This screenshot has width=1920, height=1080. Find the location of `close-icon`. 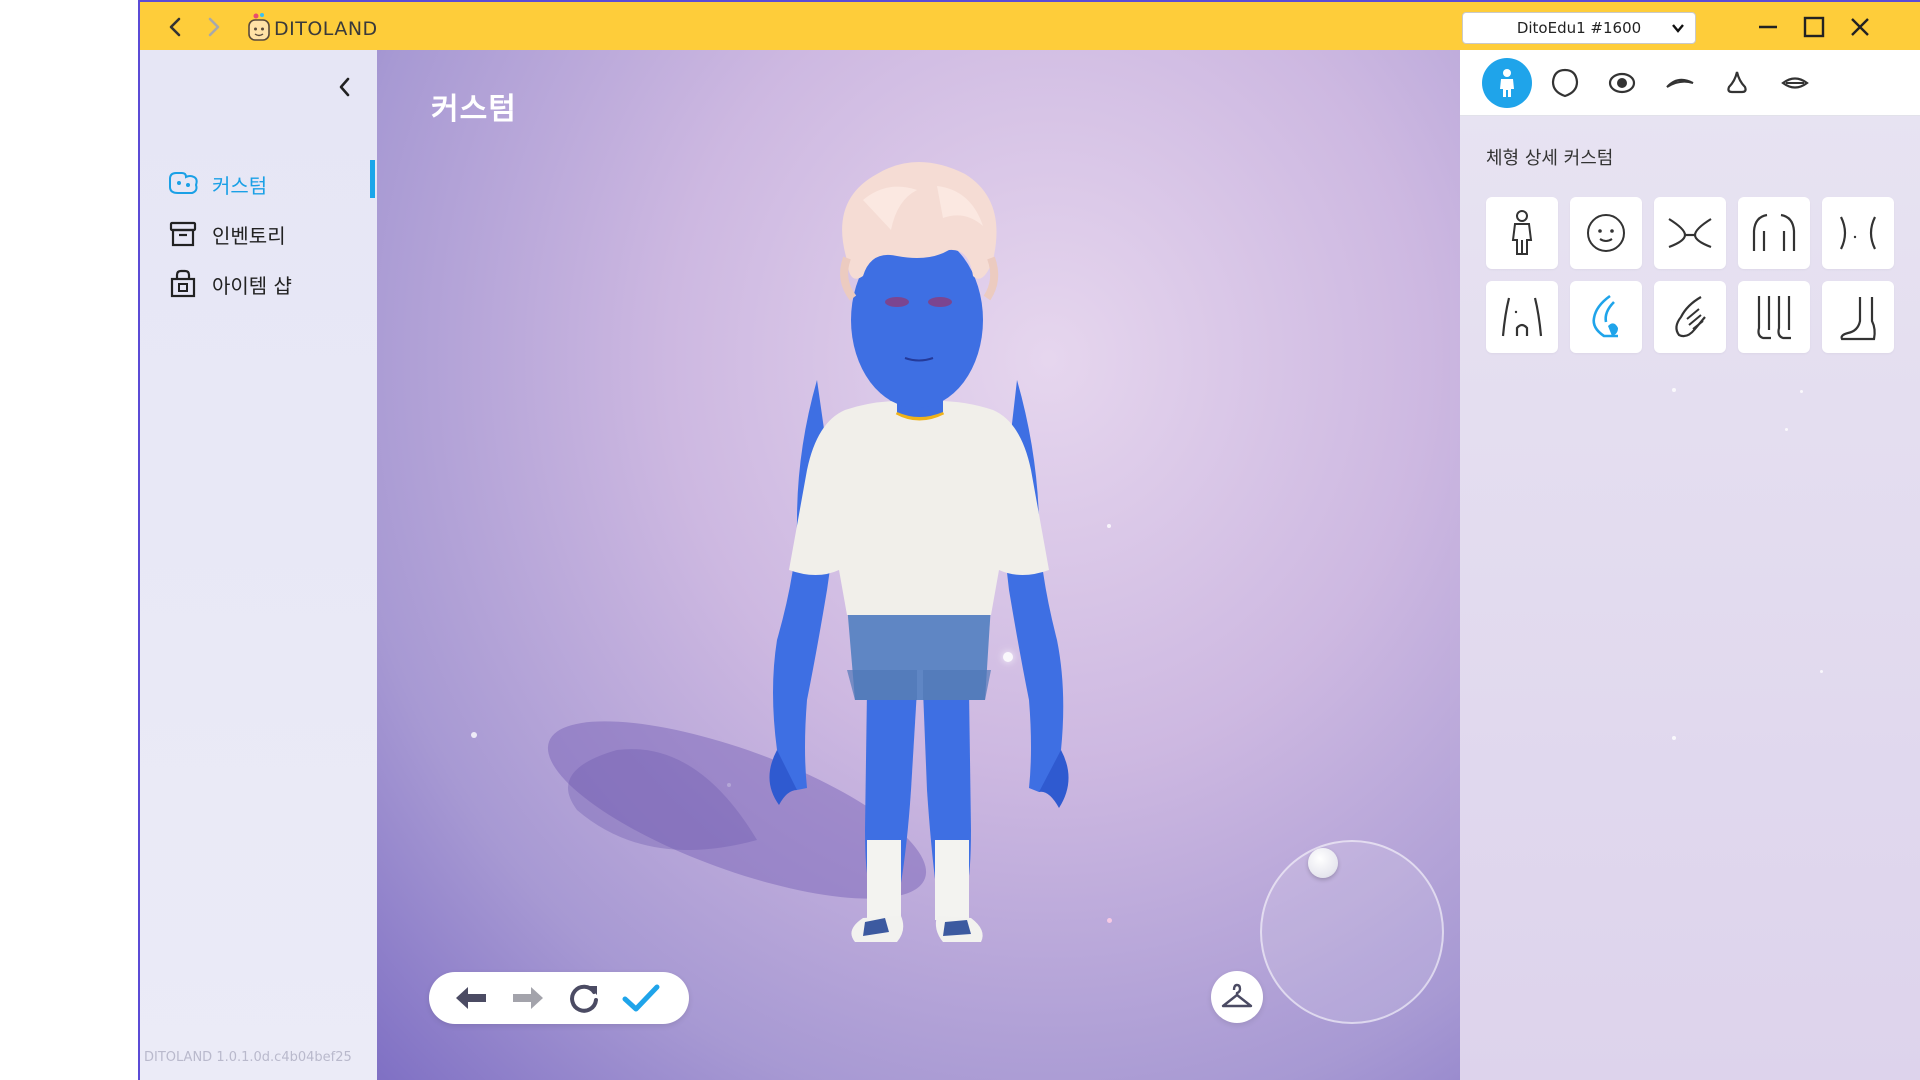

close-icon is located at coordinates (1860, 27).